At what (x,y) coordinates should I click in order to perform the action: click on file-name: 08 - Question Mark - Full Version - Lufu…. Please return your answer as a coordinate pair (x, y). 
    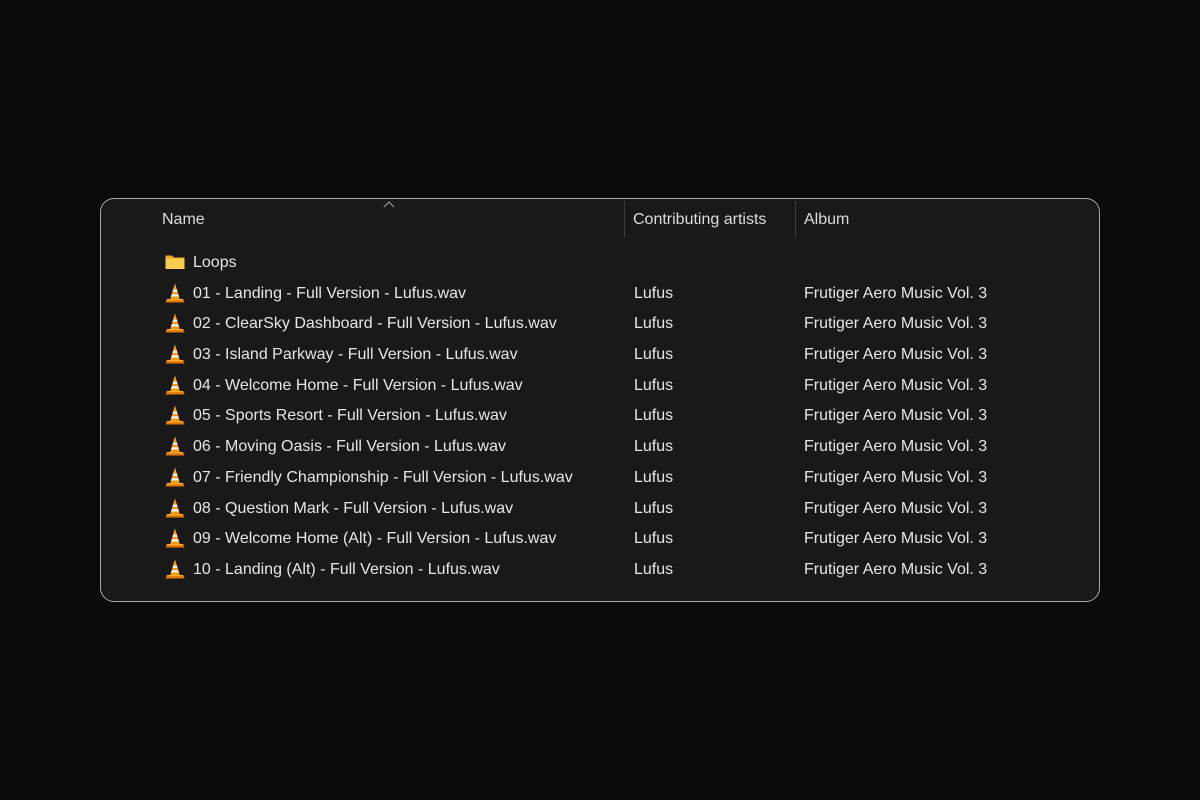
    Looking at the image, I should click on (353, 508).